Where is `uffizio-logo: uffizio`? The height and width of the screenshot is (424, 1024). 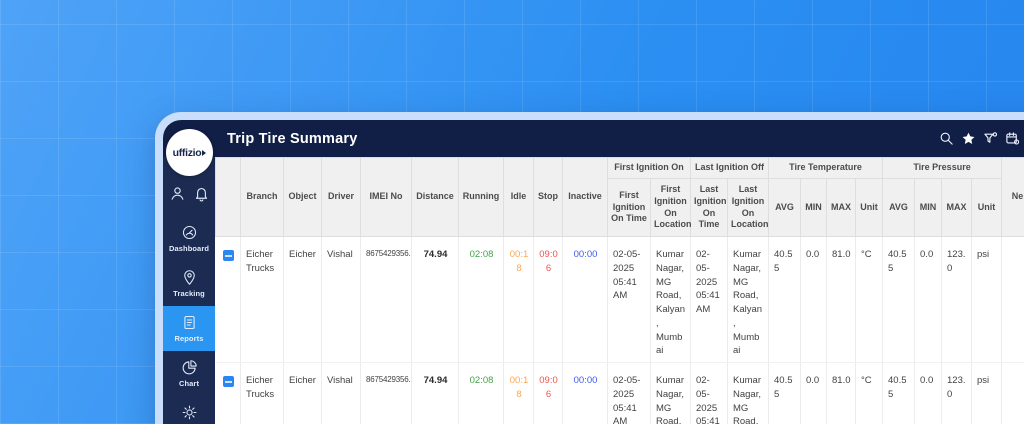
uffizio-logo: uffizio is located at coordinates (189, 152).